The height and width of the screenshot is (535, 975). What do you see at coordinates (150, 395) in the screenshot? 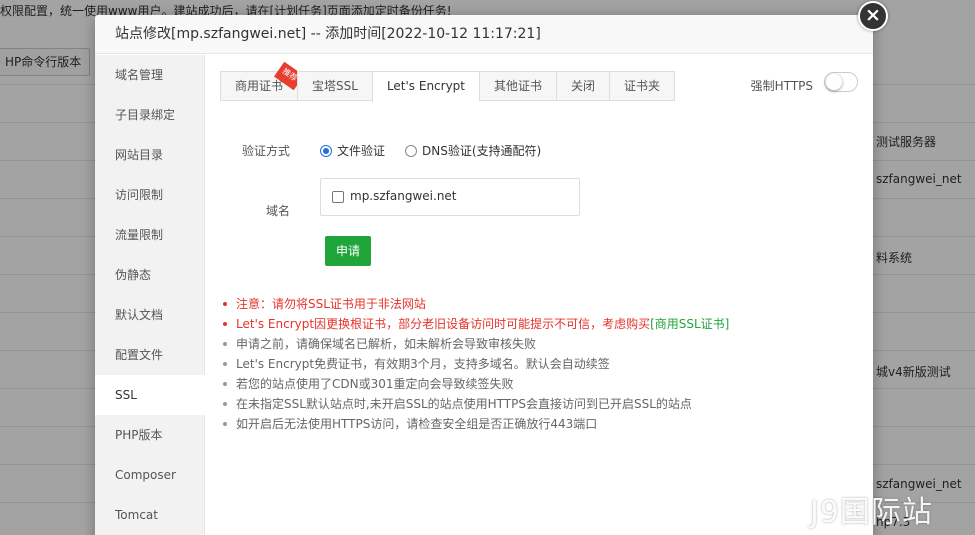
I see `sidebar-item-ssl: SSL` at bounding box center [150, 395].